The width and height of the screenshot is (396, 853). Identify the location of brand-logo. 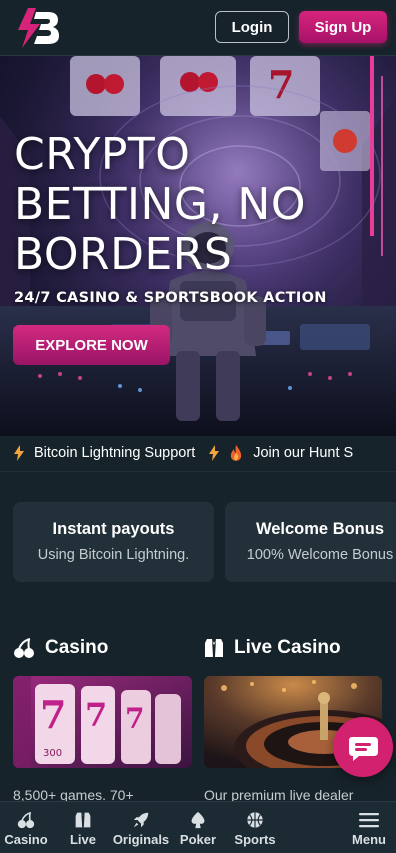
(38, 28).